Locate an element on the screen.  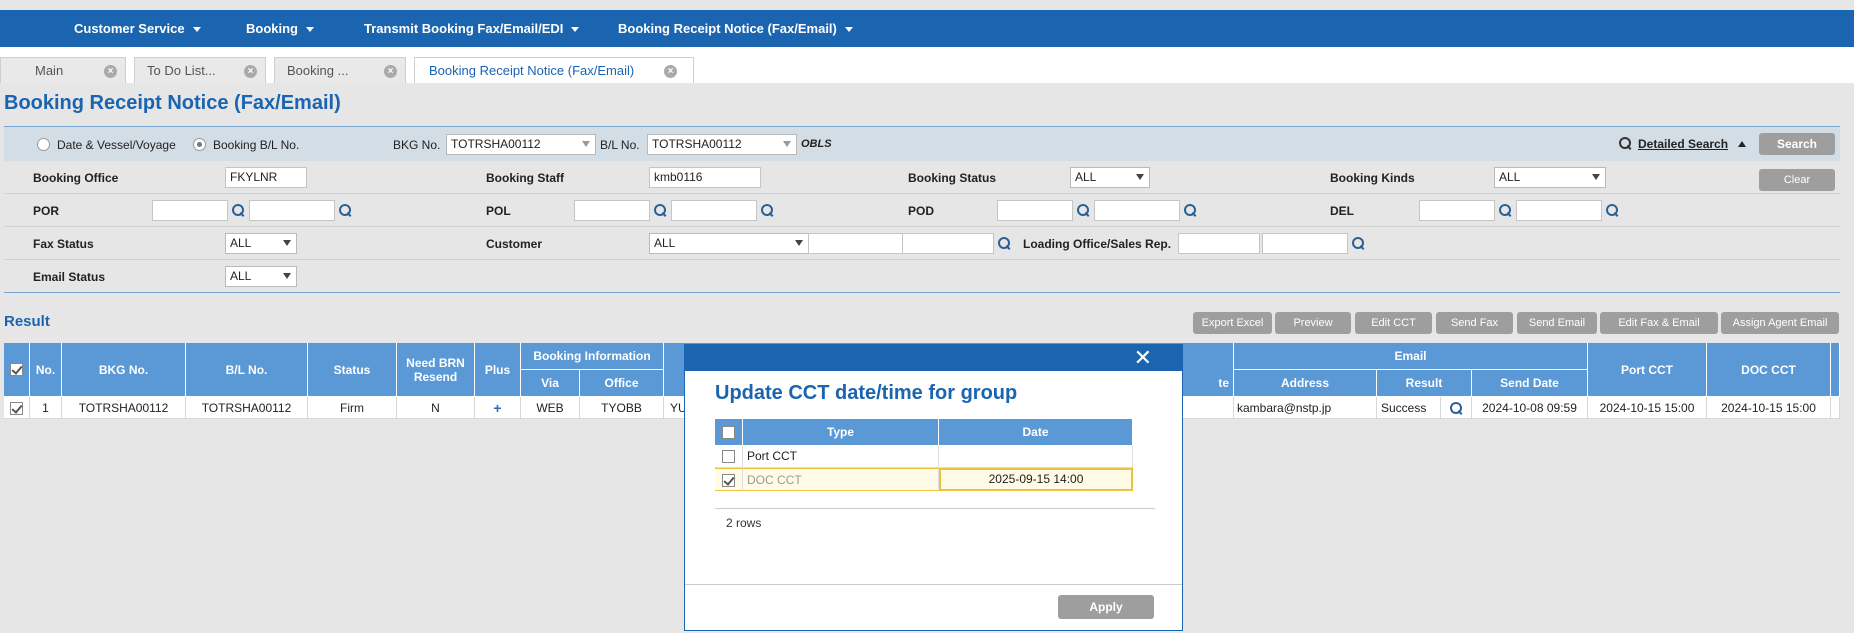
radio-booking-bl is located at coordinates (199, 144).